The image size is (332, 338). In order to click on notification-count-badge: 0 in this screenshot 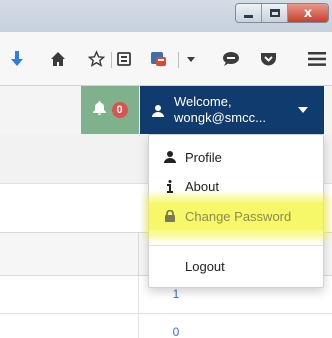, I will do `click(119, 110)`.